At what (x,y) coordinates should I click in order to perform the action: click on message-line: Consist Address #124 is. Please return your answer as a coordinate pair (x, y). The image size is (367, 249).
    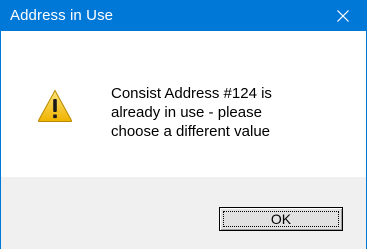
    Looking at the image, I should click on (191, 93).